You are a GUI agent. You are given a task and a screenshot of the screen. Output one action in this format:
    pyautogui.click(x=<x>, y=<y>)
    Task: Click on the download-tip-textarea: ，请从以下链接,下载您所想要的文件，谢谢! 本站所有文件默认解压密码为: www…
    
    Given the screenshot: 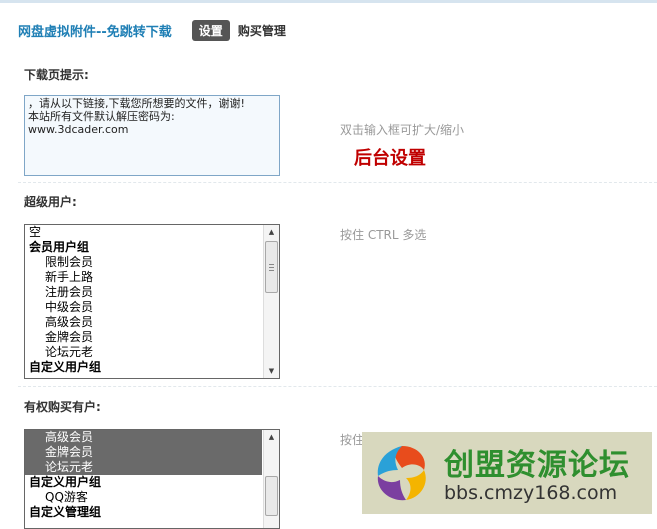 What is the action you would take?
    pyautogui.click(x=152, y=135)
    